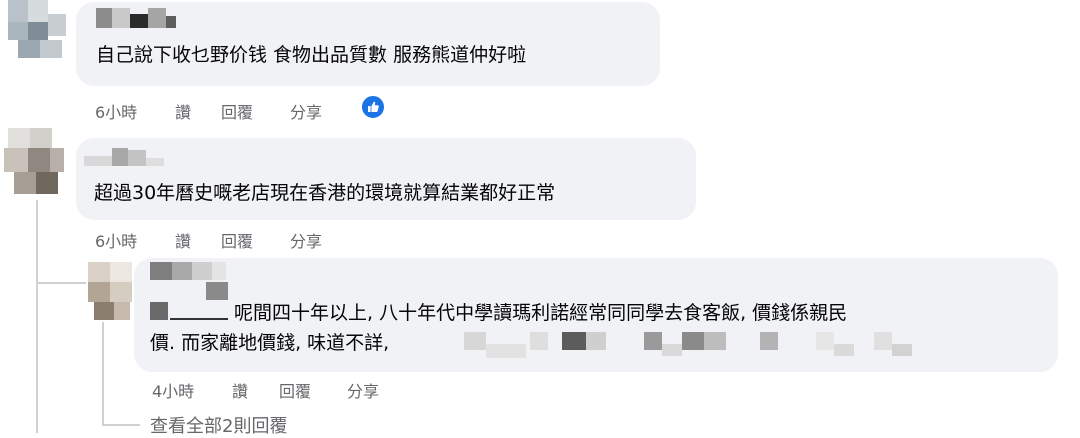 The width and height of the screenshot is (1080, 438). Describe the element at coordinates (311, 55) in the screenshot. I see `comment-text: 自己說下收乜野价钱 食物出品質數 服務熊道仲好啦` at that location.